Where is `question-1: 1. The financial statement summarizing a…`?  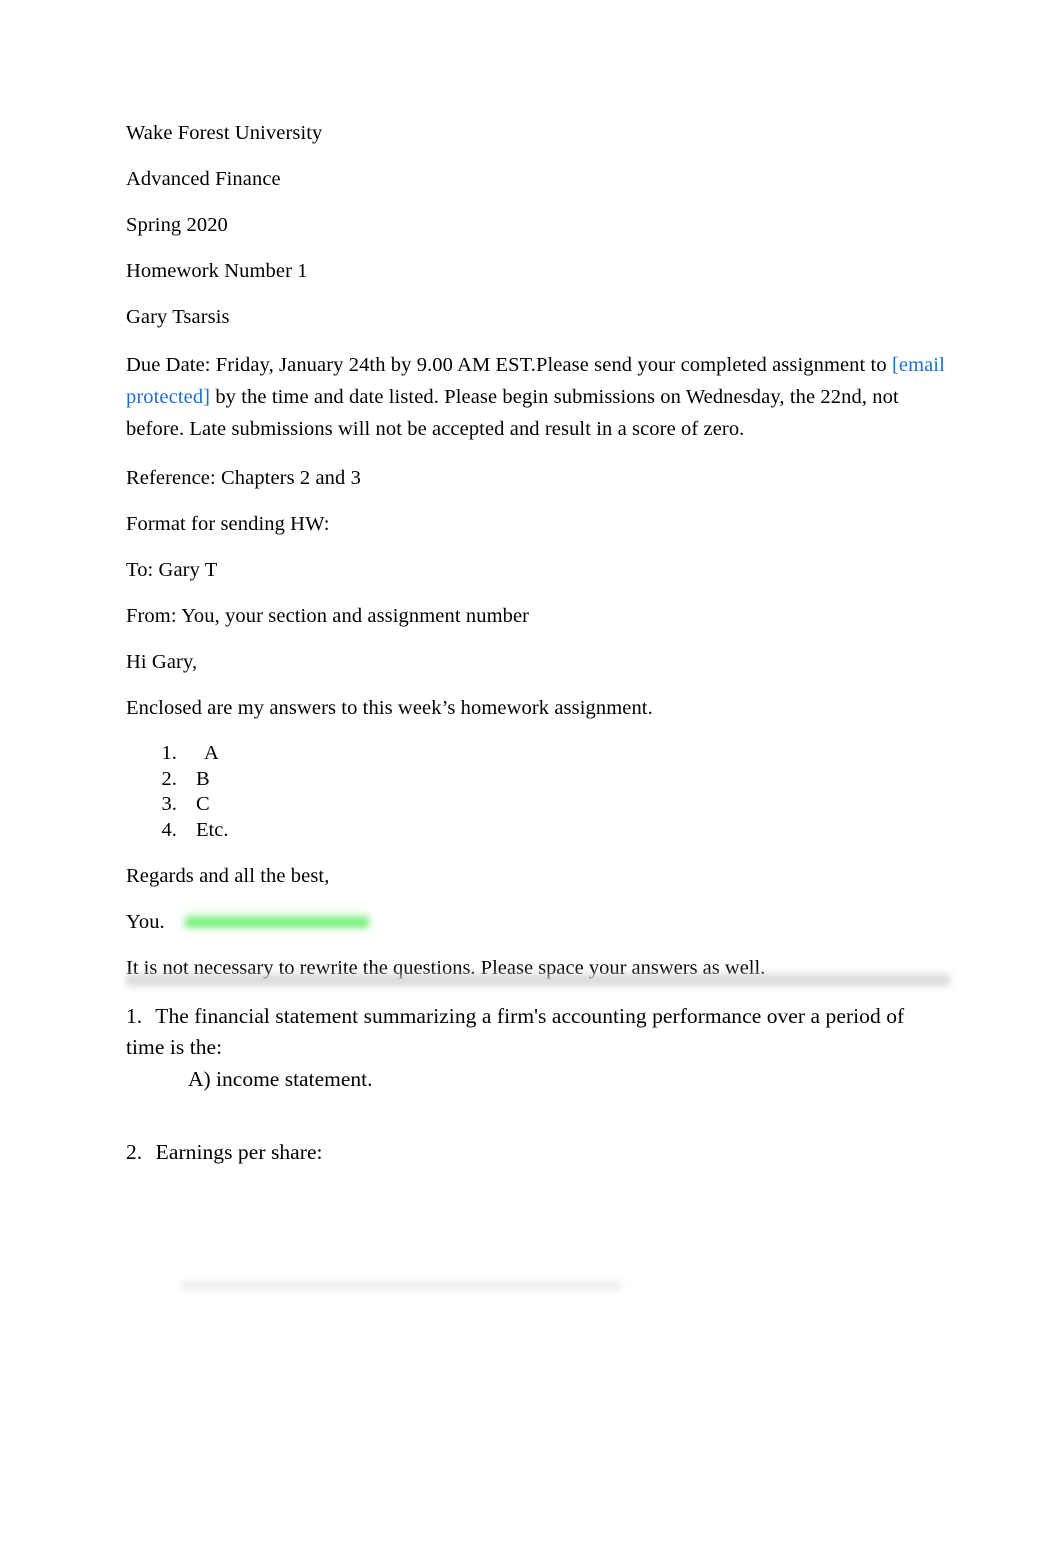 question-1: 1. The financial statement summarizing a… is located at coordinates (536, 1032).